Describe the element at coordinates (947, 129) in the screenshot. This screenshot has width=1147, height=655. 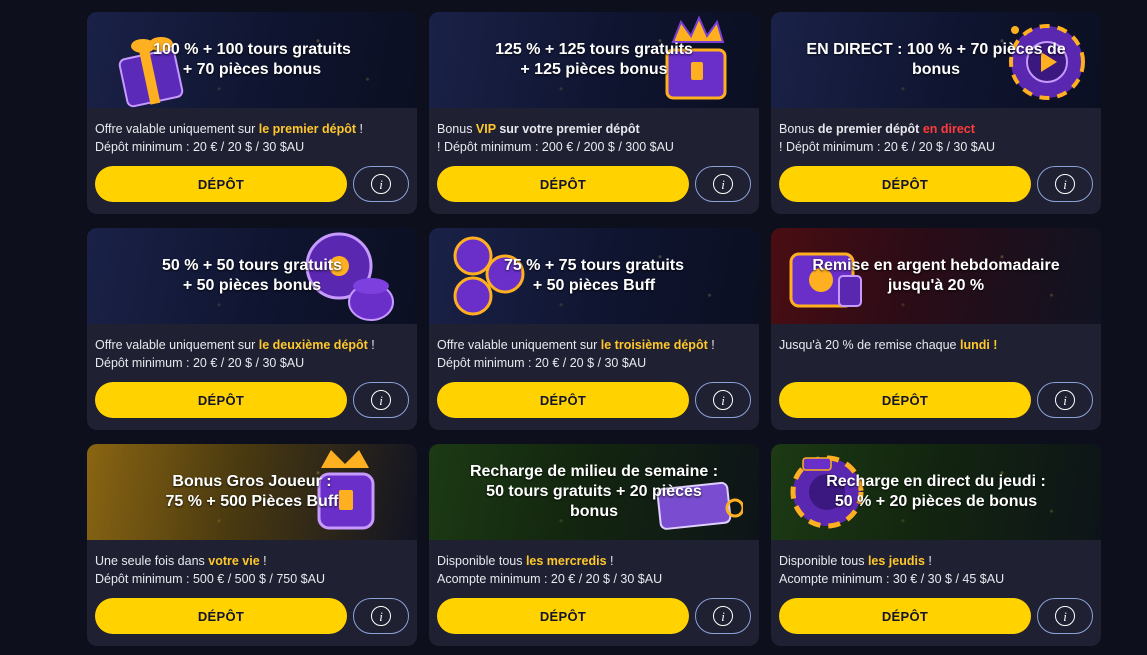
I see `condition-segment: en direct` at that location.